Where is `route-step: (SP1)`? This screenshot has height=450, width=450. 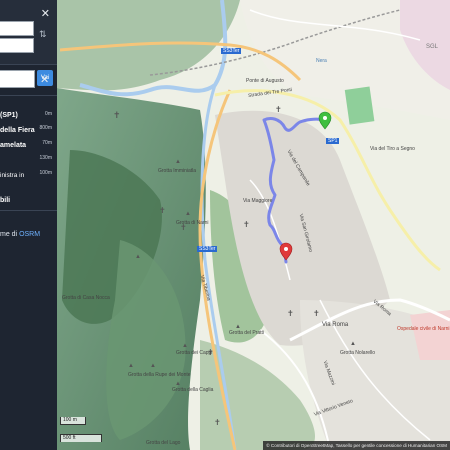
route-step: (SP1) is located at coordinates (9, 115).